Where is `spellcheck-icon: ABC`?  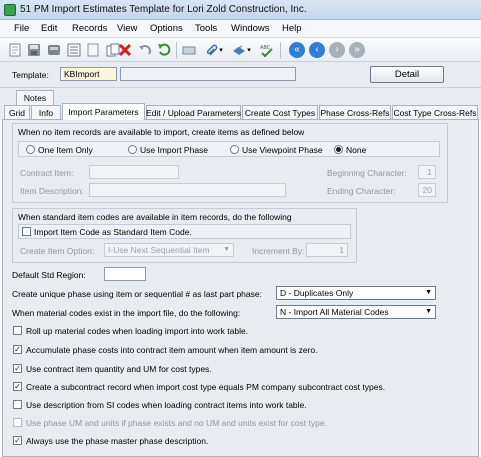
spellcheck-icon: ABC is located at coordinates (267, 50).